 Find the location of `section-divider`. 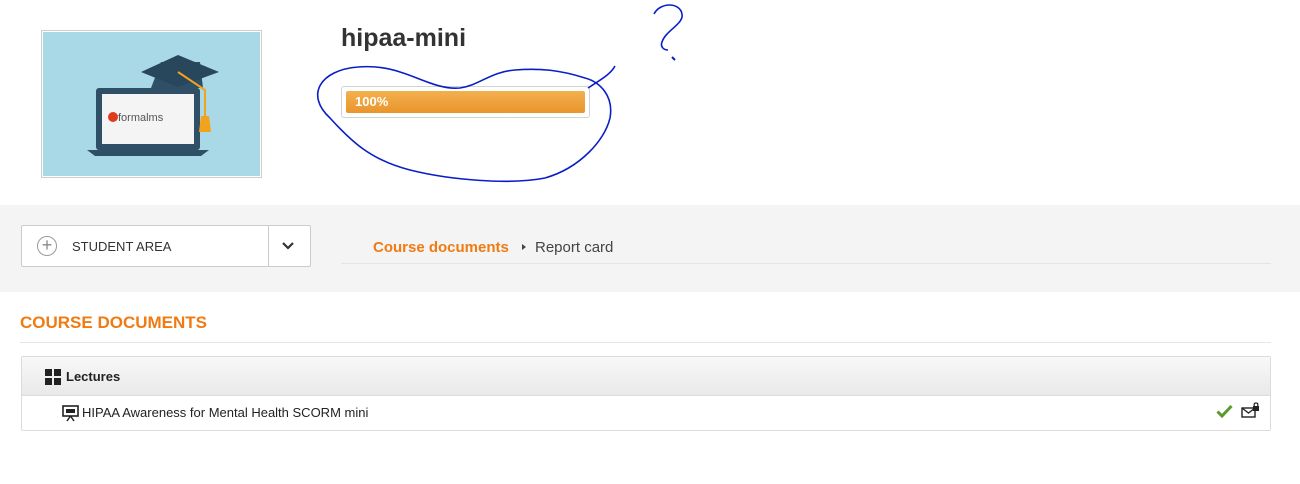

section-divider is located at coordinates (645, 342).